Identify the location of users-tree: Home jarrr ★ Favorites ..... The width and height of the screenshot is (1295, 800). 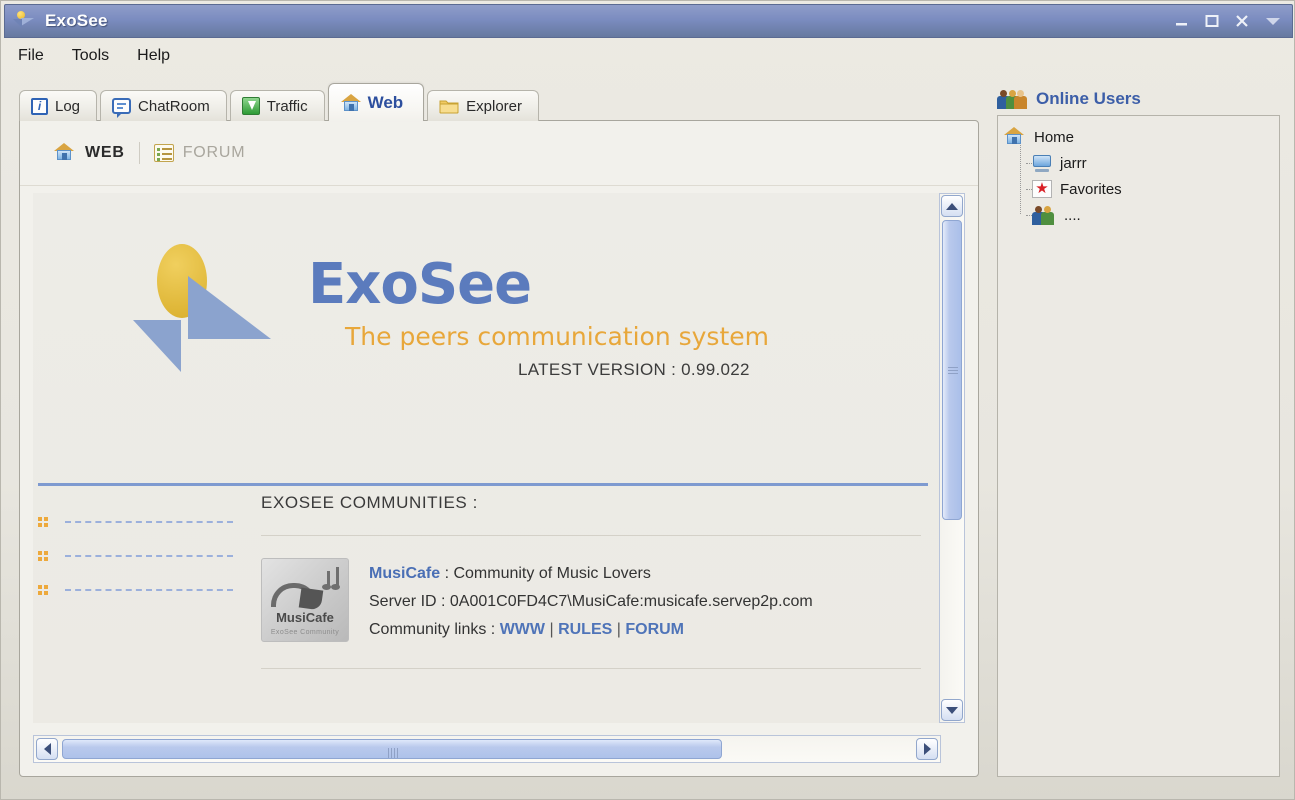
(1138, 176).